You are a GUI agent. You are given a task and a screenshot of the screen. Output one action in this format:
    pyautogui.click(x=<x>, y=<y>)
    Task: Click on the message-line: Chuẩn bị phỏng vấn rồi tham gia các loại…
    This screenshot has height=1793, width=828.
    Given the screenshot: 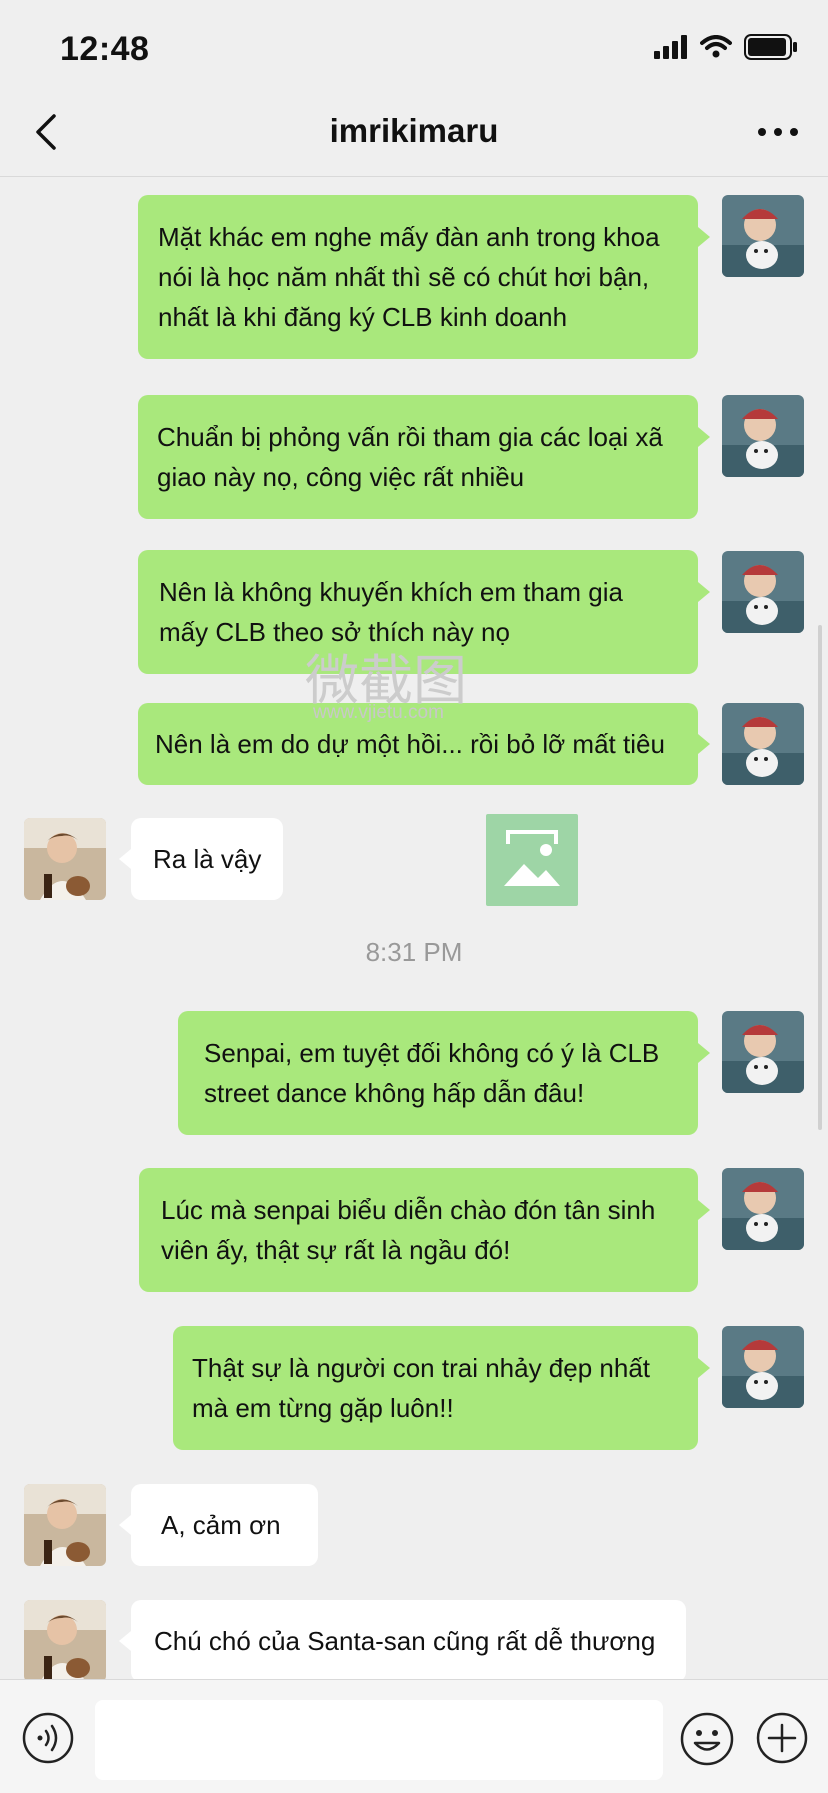 What is the action you would take?
    pyautogui.click(x=410, y=437)
    